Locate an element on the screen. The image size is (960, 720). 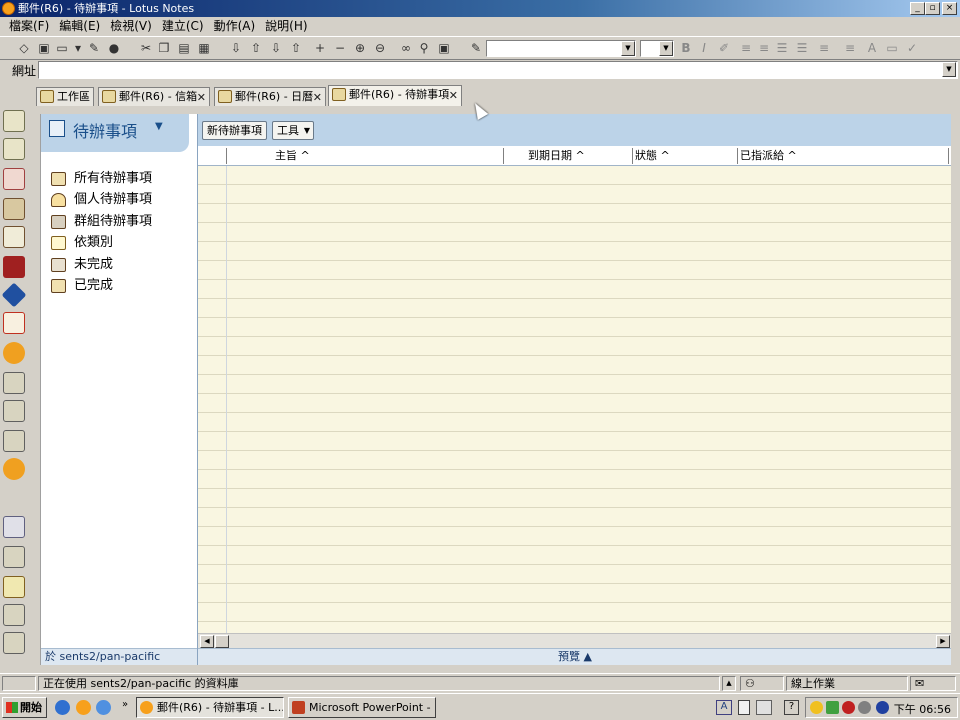
edit-icon: ✎ is located at coordinates (94, 48).